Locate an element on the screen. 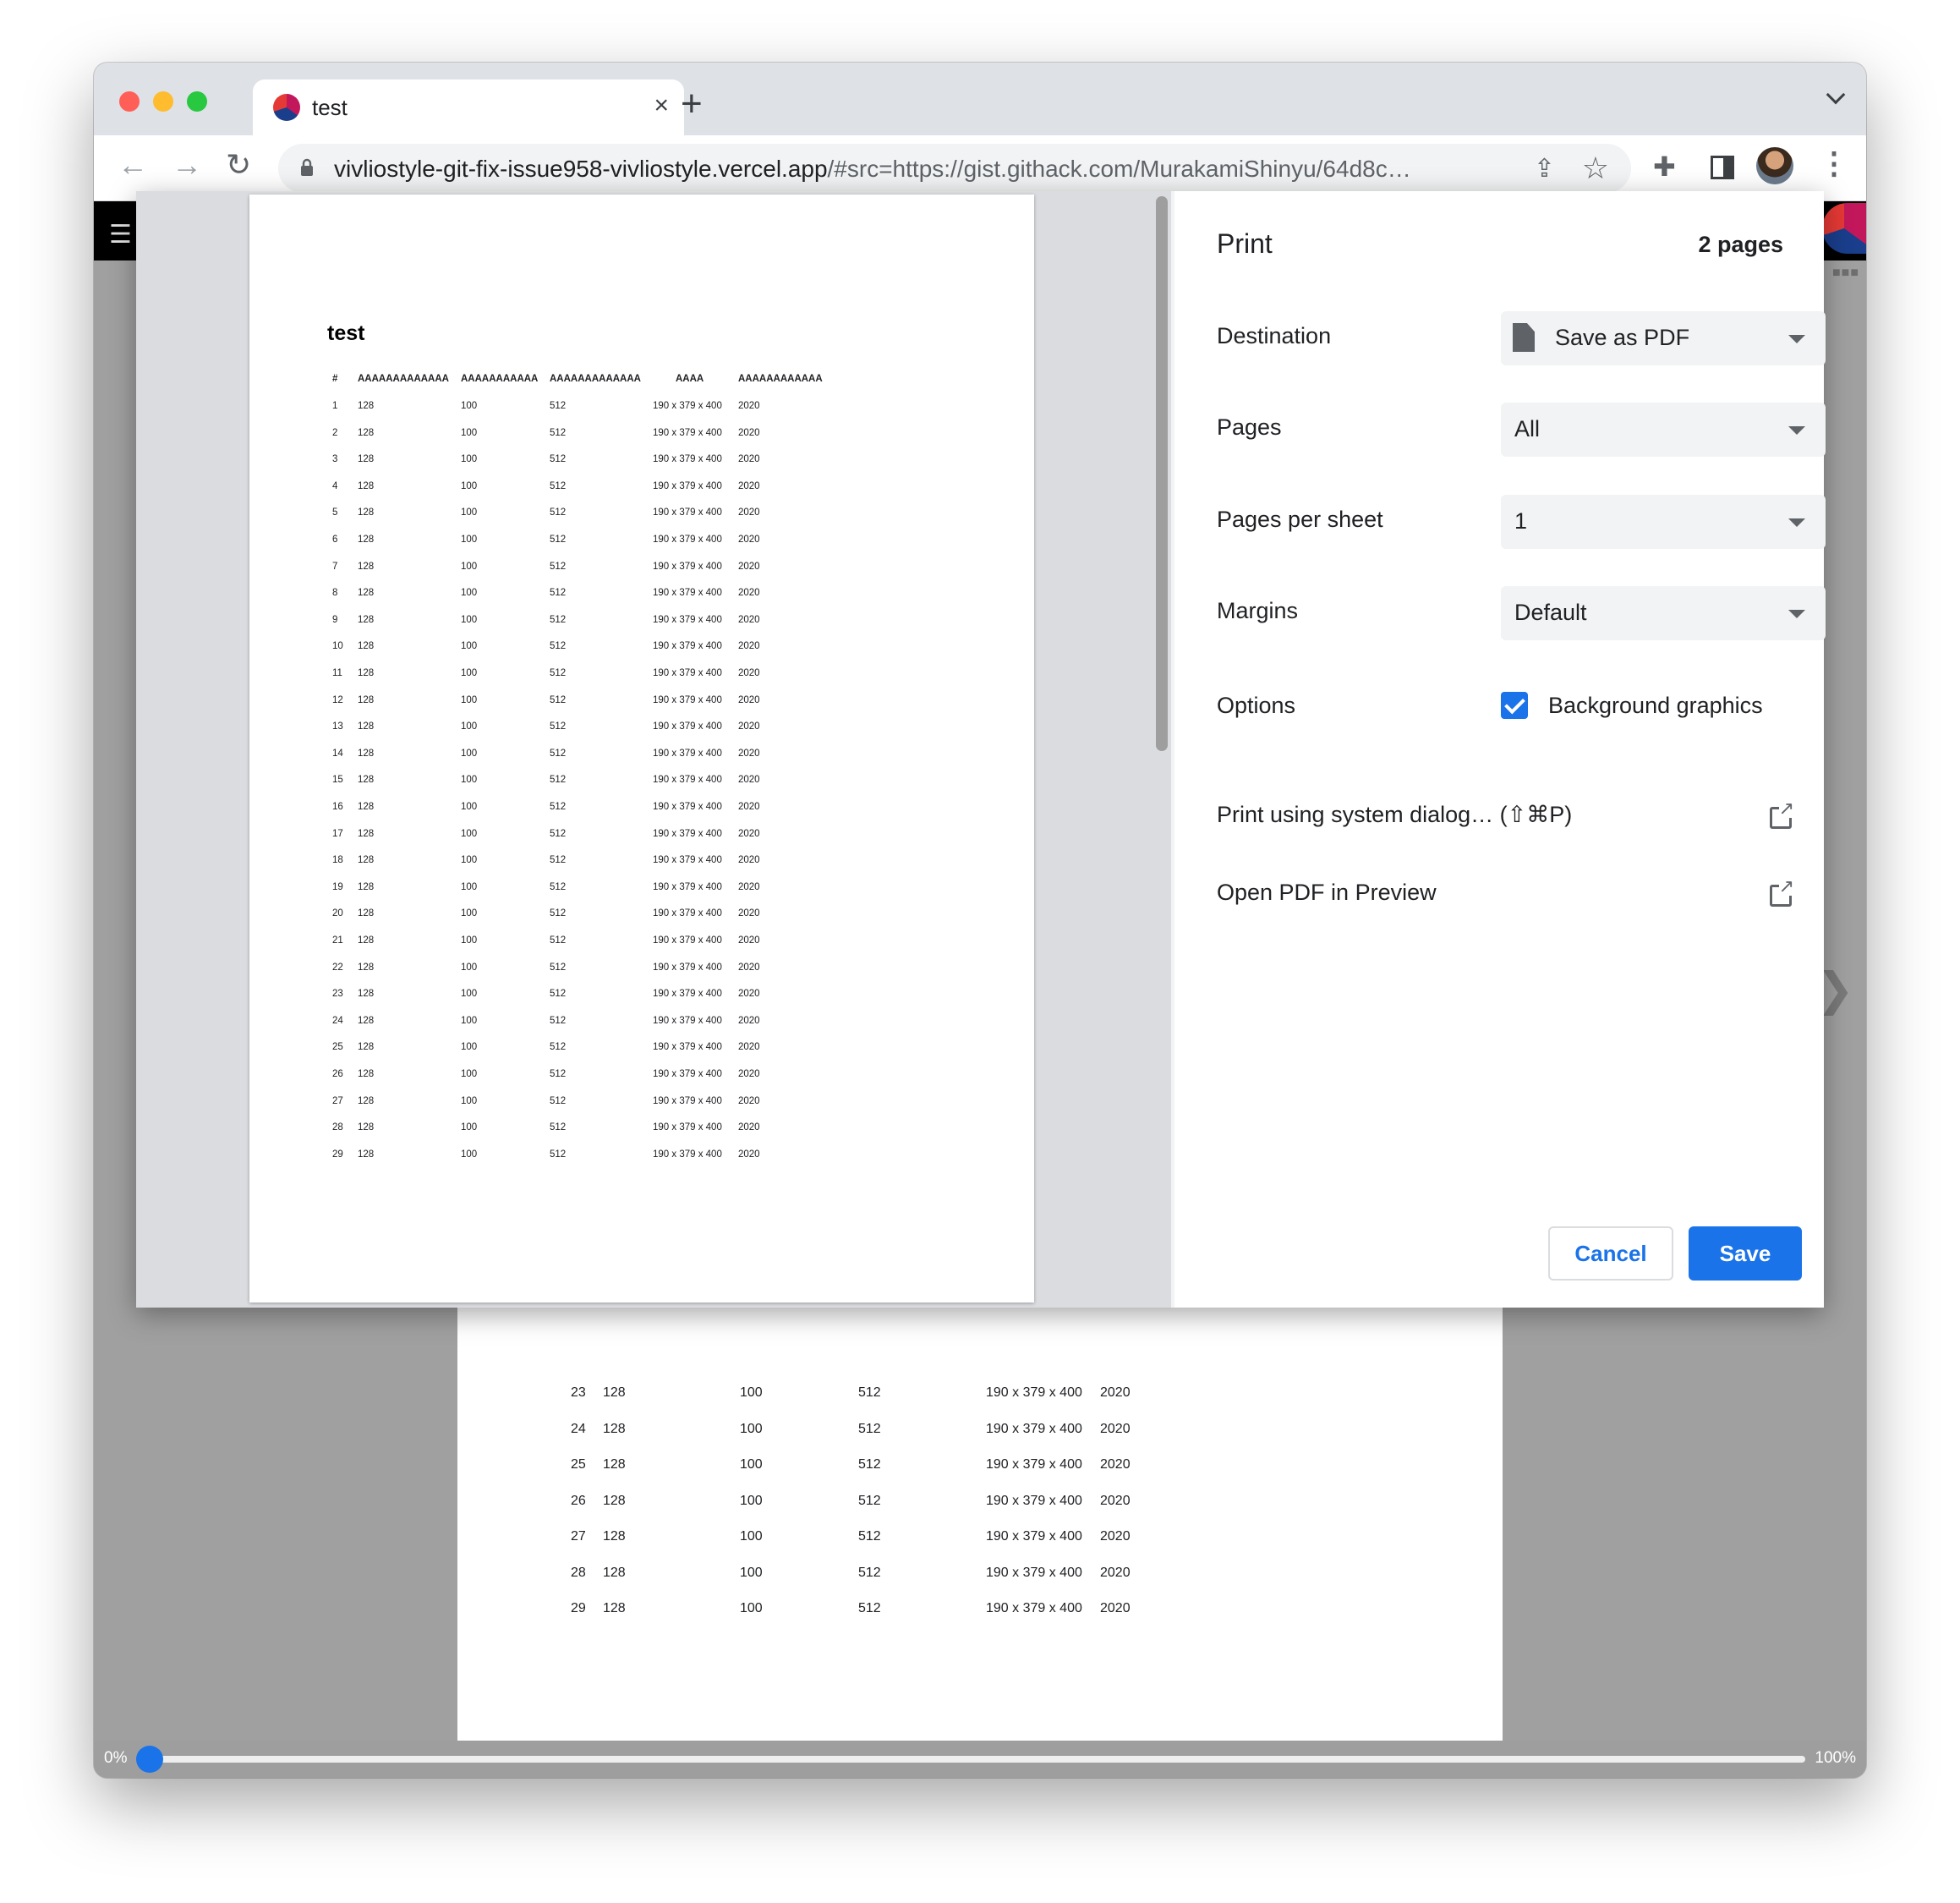 This screenshot has width=1960, height=1903. preview-scrollbar is located at coordinates (1162, 473).